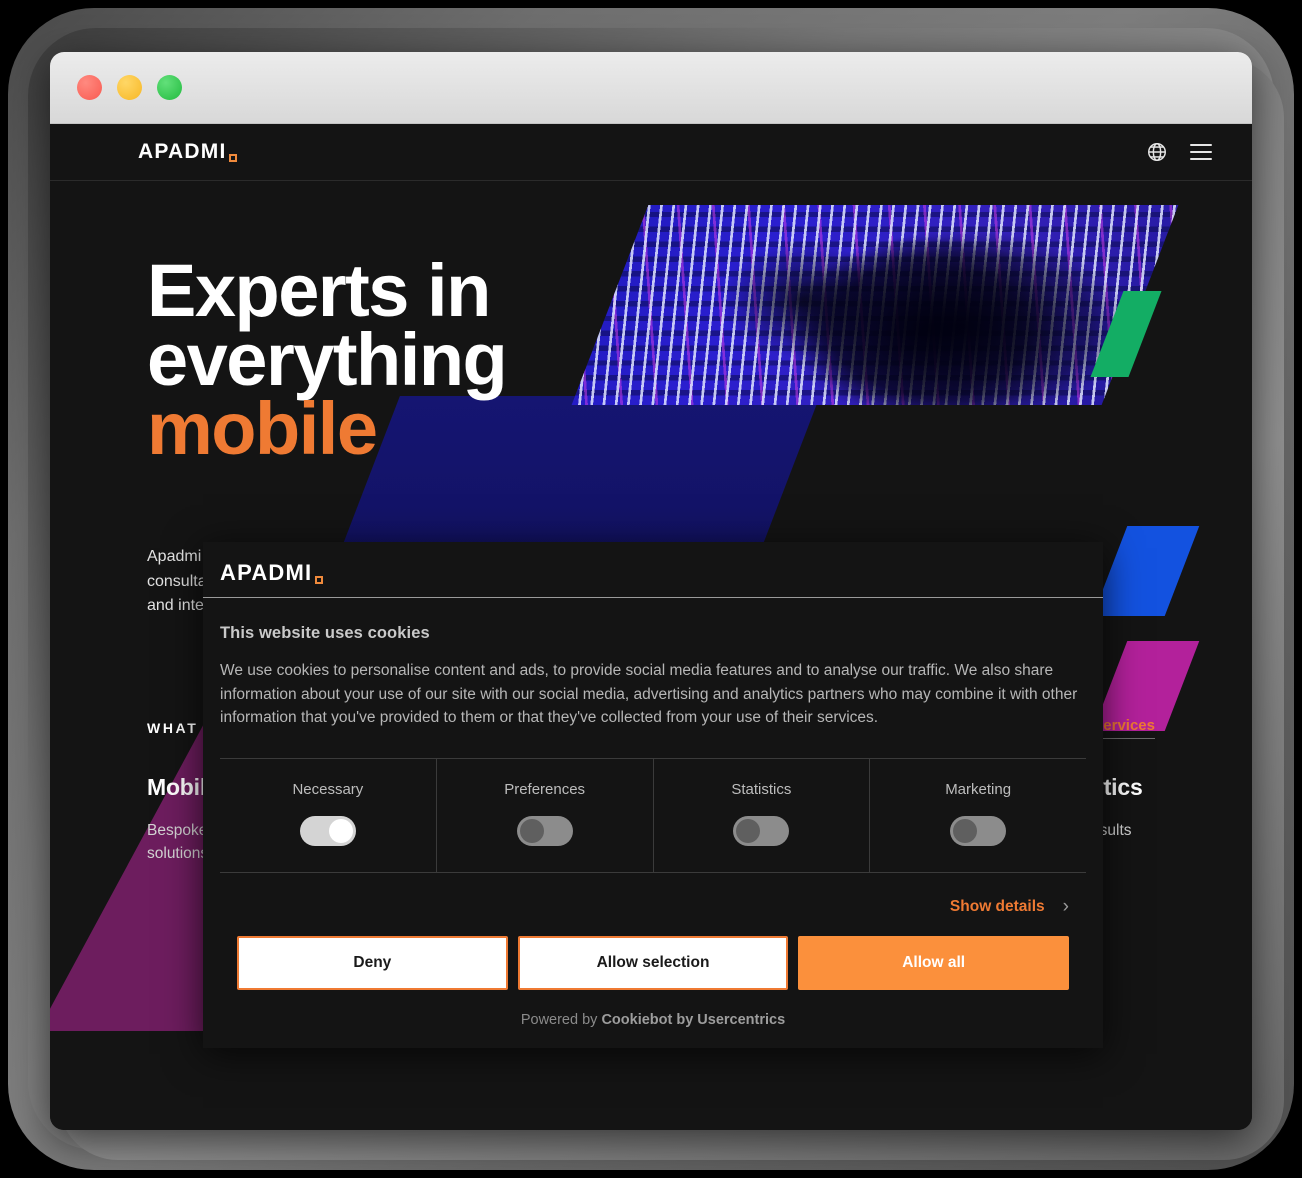 The width and height of the screenshot is (1302, 1178). What do you see at coordinates (327, 831) in the screenshot?
I see `necessary-toggle` at bounding box center [327, 831].